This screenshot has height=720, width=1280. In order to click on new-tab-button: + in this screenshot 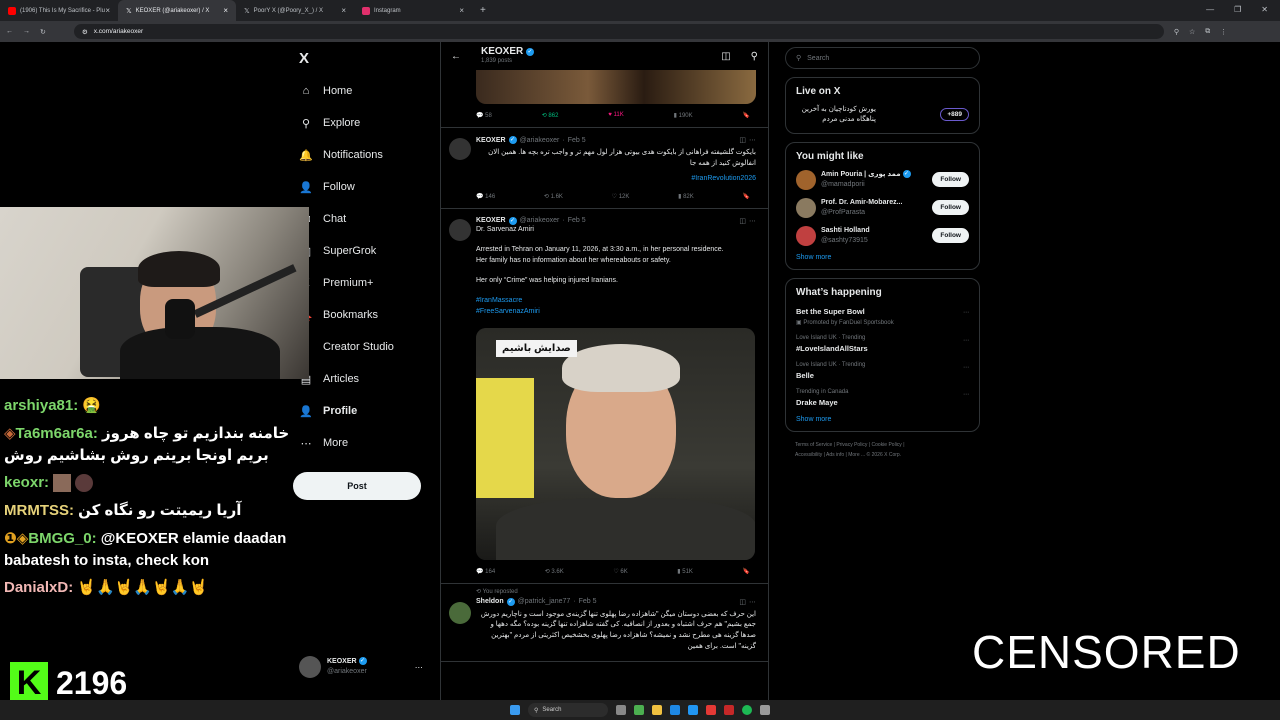, I will do `click(483, 10)`.